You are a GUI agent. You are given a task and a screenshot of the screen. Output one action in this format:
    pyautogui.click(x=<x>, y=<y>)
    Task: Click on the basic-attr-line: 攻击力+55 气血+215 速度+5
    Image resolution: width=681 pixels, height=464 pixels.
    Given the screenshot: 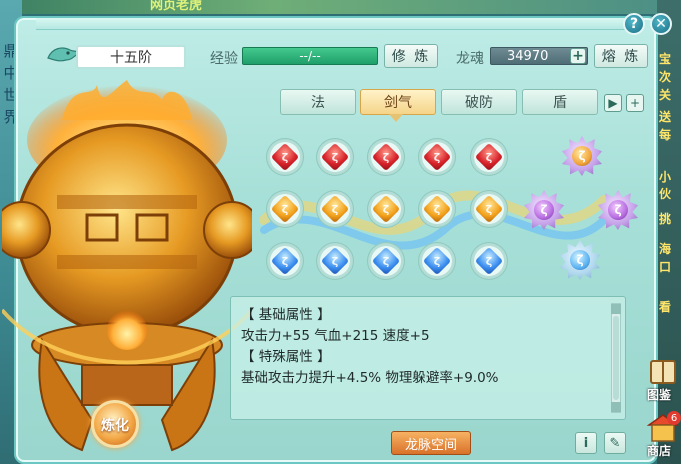 What is the action you would take?
    pyautogui.click(x=335, y=336)
    